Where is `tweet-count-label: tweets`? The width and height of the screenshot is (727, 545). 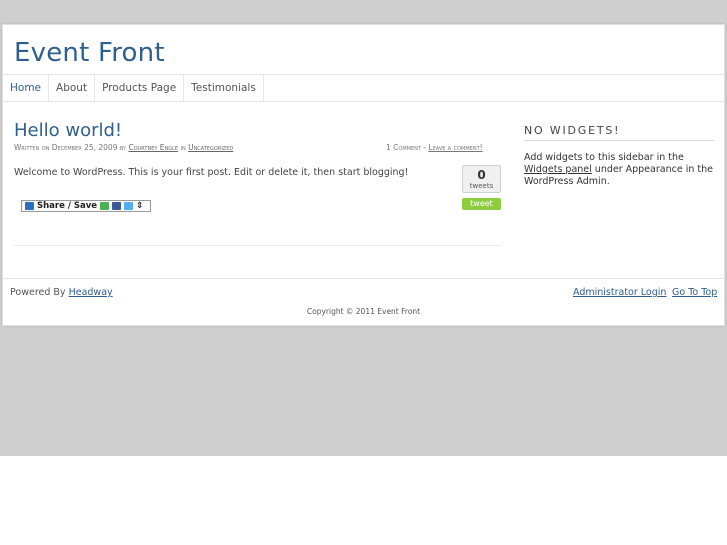
tweet-count-label: tweets is located at coordinates (481, 186).